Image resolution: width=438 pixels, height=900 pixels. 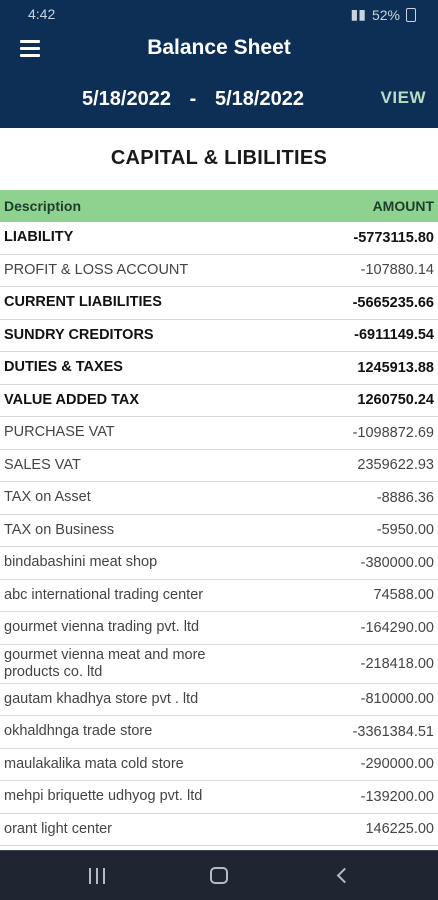 I want to click on battery-icon, so click(x=411, y=14).